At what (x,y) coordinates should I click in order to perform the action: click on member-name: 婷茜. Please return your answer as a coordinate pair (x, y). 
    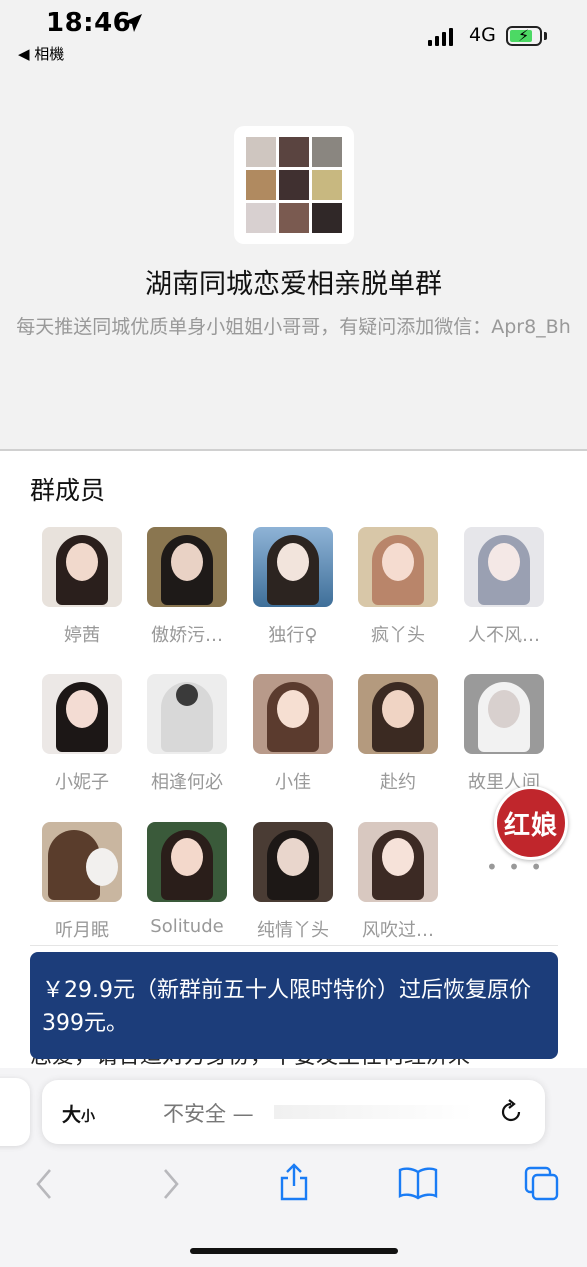
    Looking at the image, I should click on (82, 635).